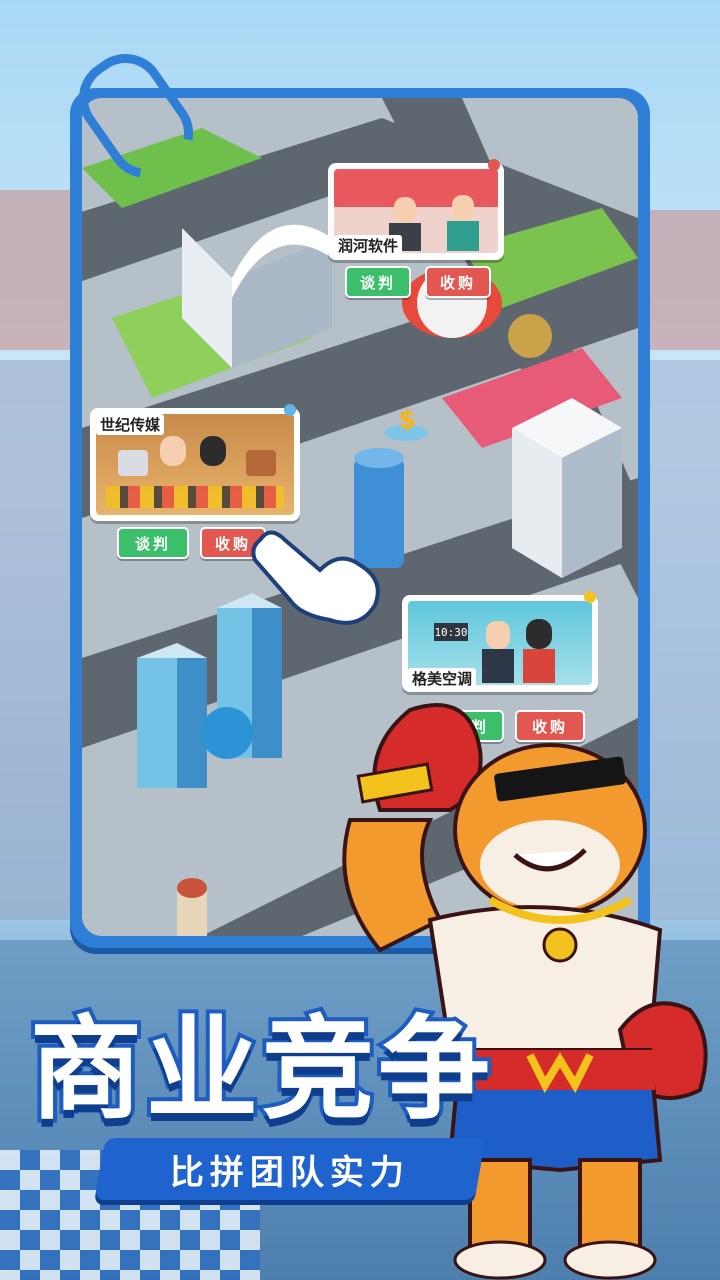  Describe the element at coordinates (260, 1070) in the screenshot. I see `headline-title: 商业竞争` at that location.